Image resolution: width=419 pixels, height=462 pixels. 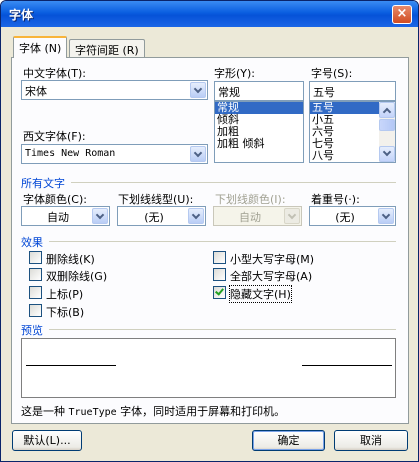 What do you see at coordinates (298, 294) in the screenshot?
I see `hidden-text-checkbox: 隐藏文字(H)` at bounding box center [298, 294].